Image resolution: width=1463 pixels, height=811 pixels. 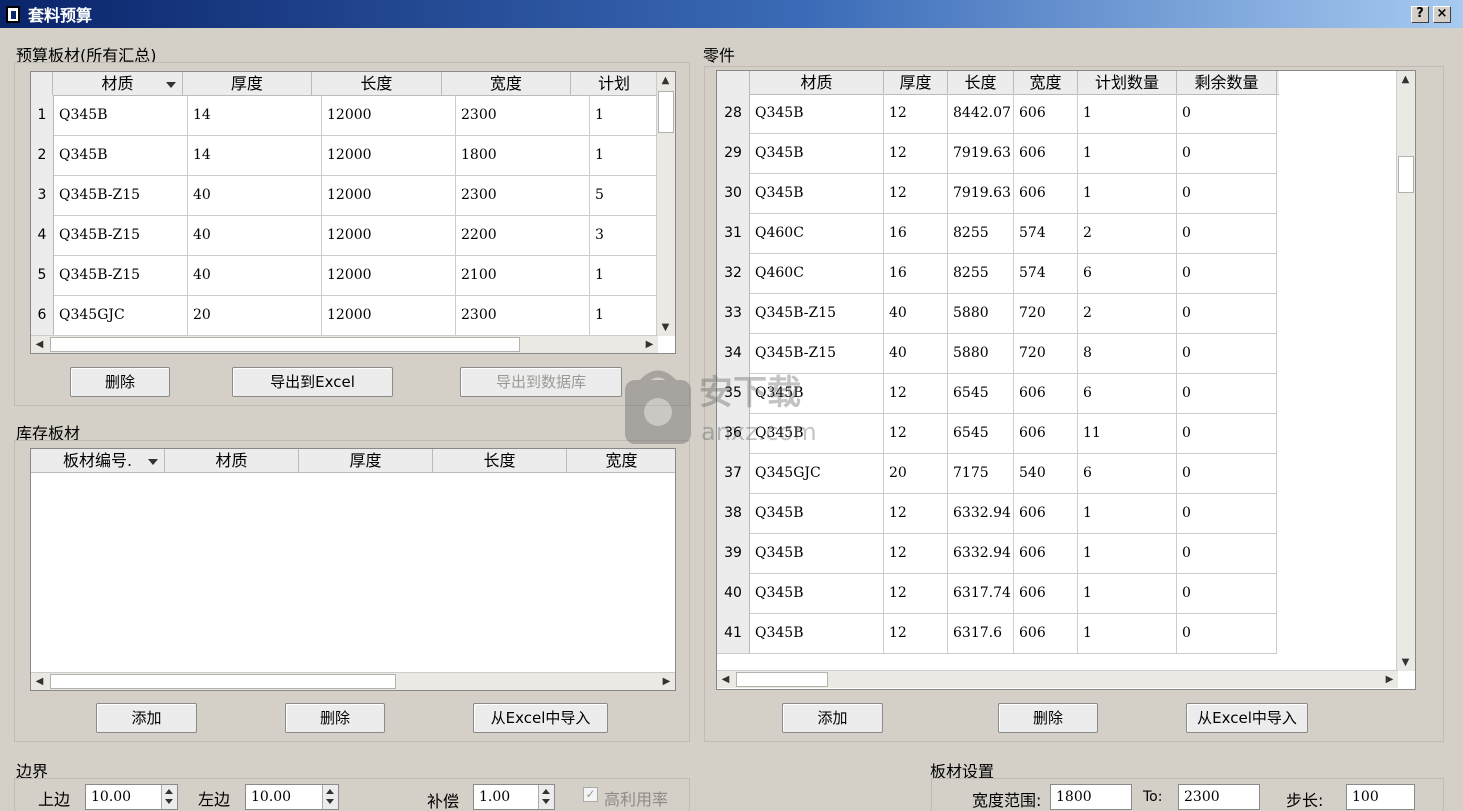 What do you see at coordinates (1405, 662) in the screenshot?
I see `scroll-down-arrow: ▼` at bounding box center [1405, 662].